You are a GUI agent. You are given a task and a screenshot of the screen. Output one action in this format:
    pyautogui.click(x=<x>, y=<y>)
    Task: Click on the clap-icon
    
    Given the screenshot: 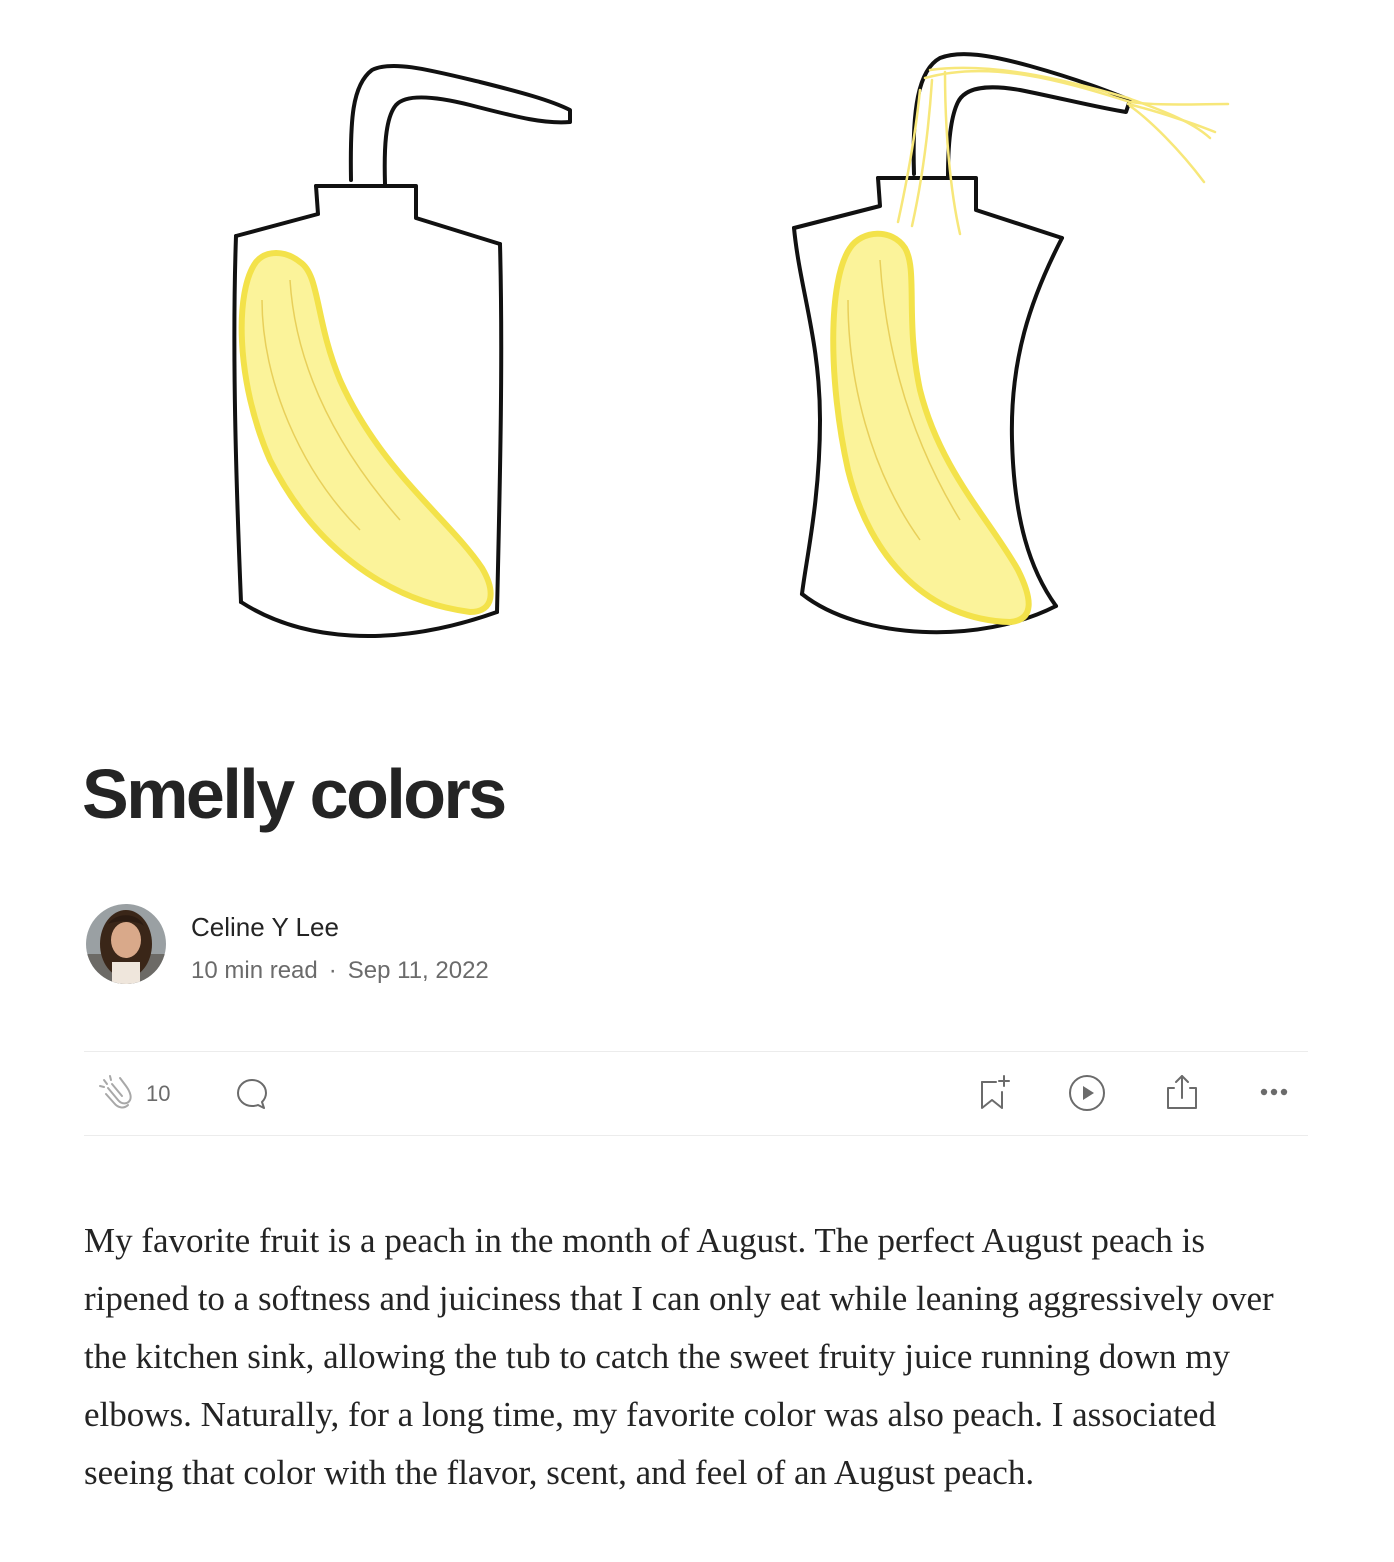 What is the action you would take?
    pyautogui.click(x=116, y=1092)
    